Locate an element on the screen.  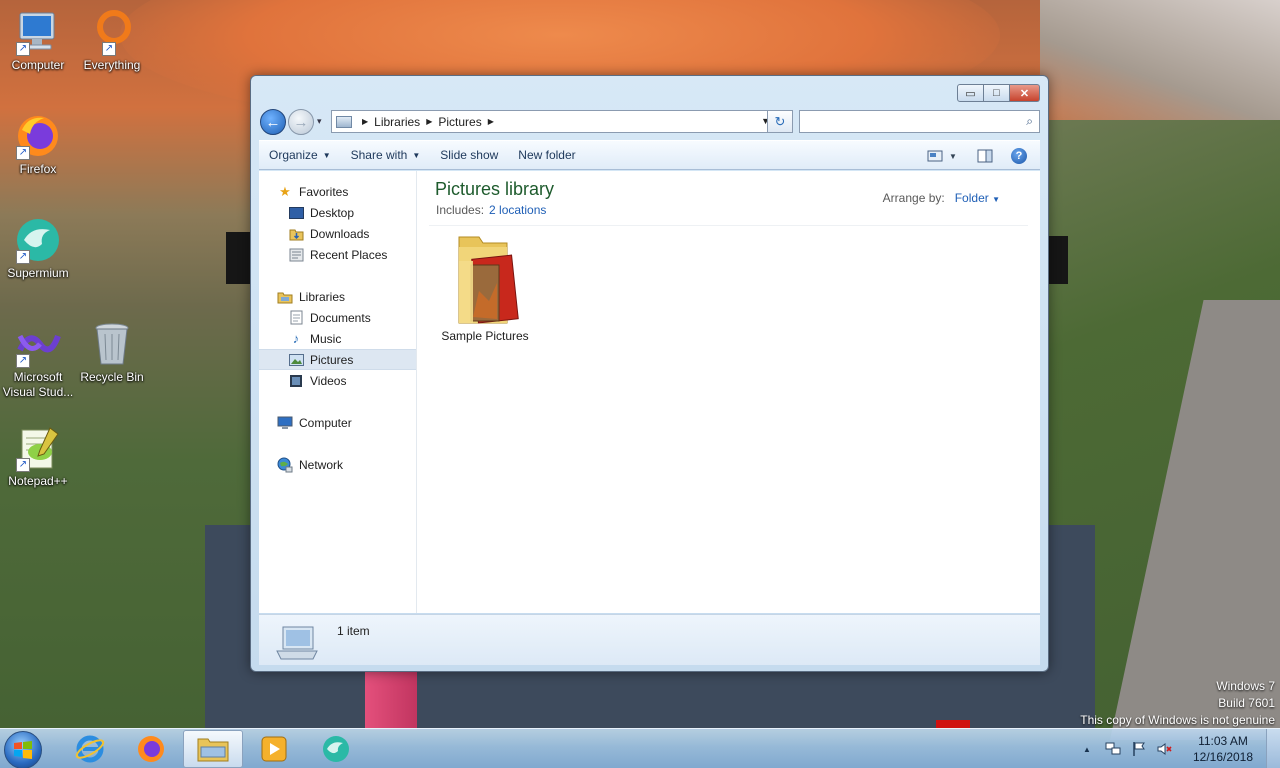
volume-muted-icon is located at coordinates (1165, 749).